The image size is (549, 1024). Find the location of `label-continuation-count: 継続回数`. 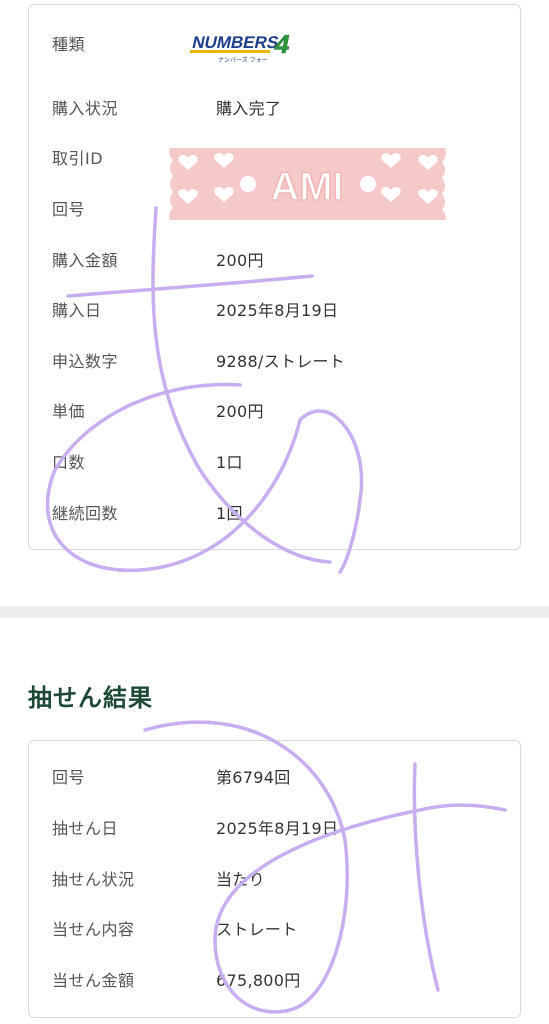

label-continuation-count: 継続回数 is located at coordinates (85, 513).